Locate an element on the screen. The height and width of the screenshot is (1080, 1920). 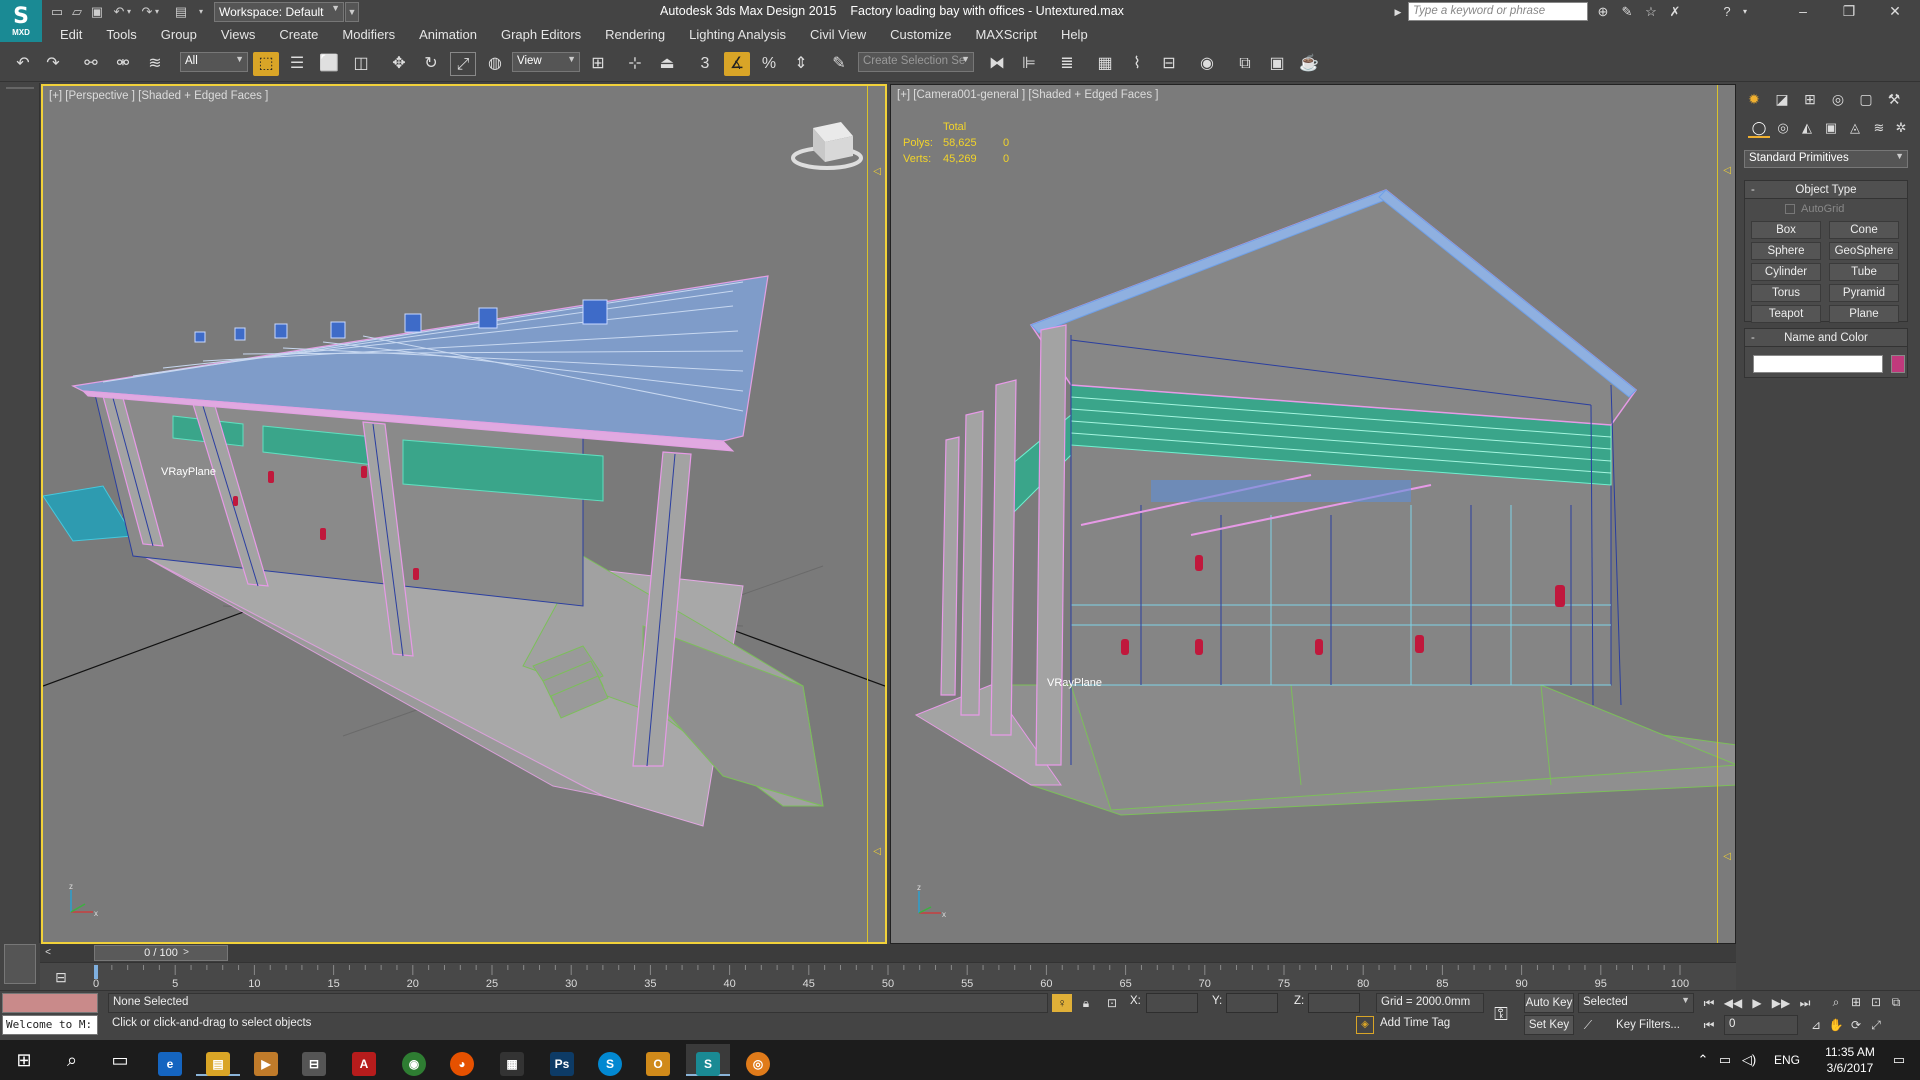
new-scene-icon: ▭ is located at coordinates (57, 12).